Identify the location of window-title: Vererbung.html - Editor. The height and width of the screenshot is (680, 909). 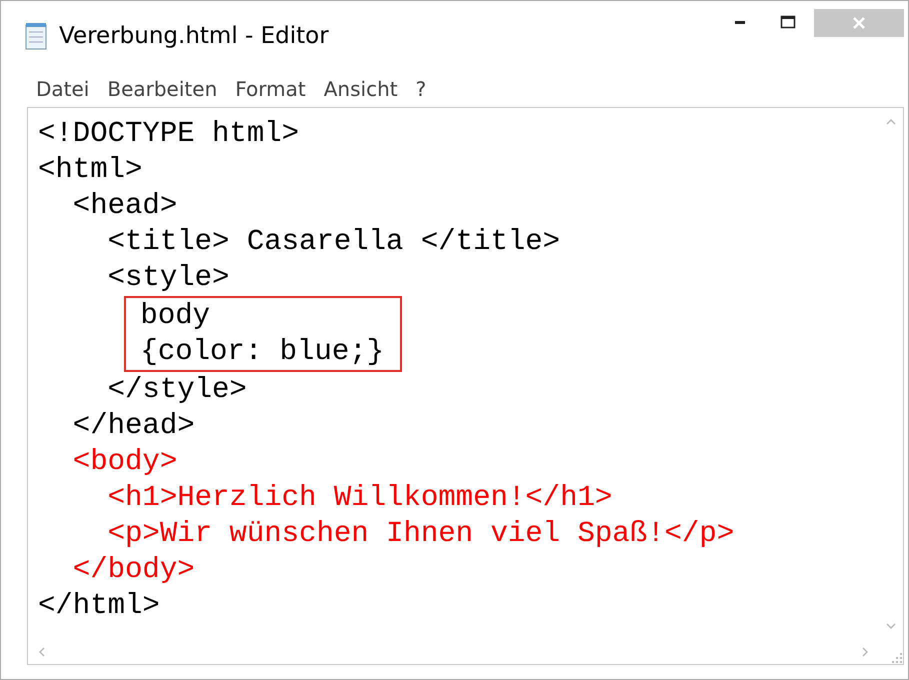
(194, 36).